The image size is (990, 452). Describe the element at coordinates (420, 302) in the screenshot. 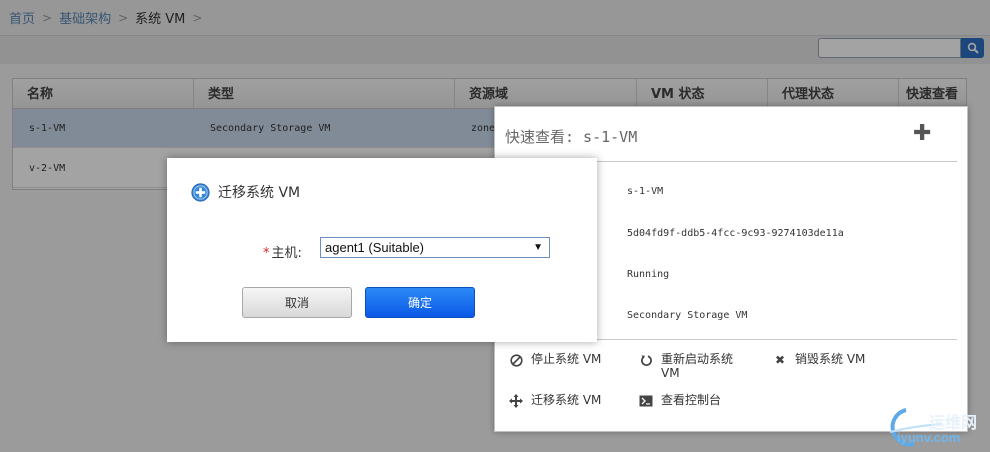

I see `ok-button: 确定` at that location.